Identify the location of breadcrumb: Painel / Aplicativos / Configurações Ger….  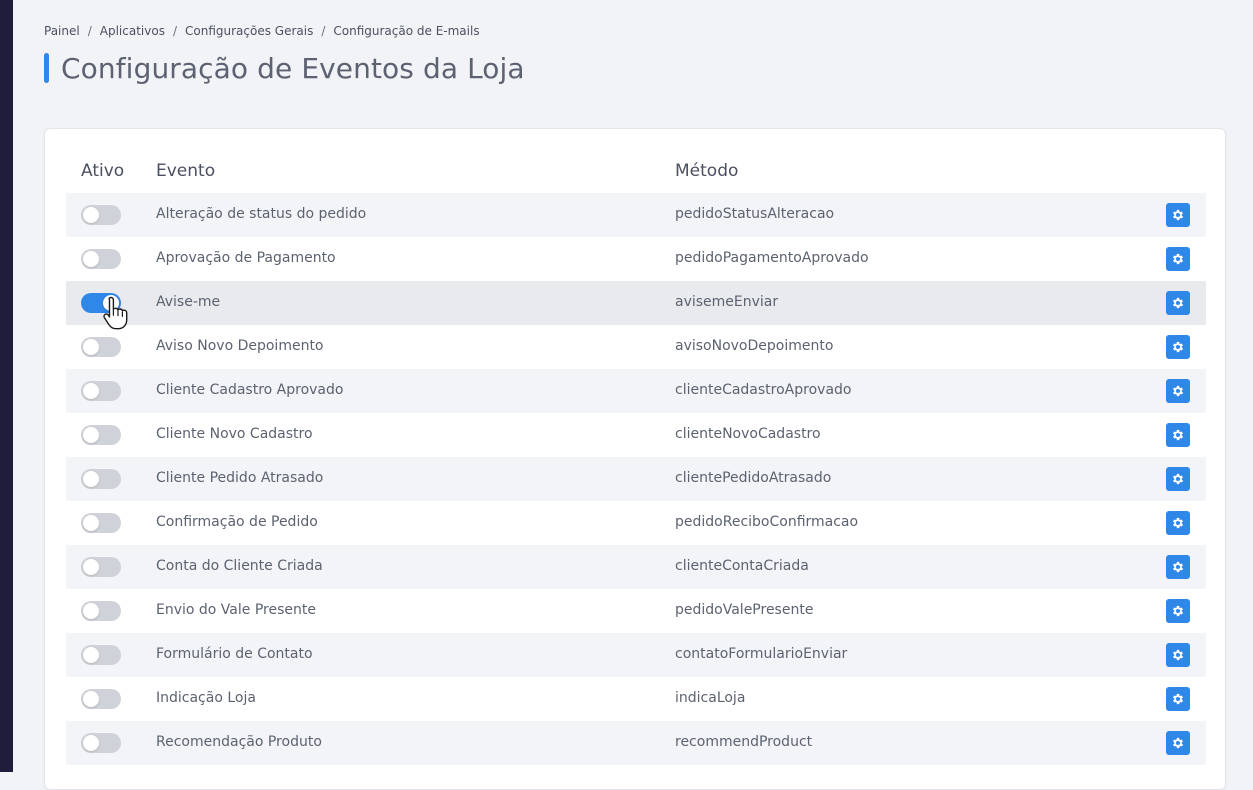
(262, 31).